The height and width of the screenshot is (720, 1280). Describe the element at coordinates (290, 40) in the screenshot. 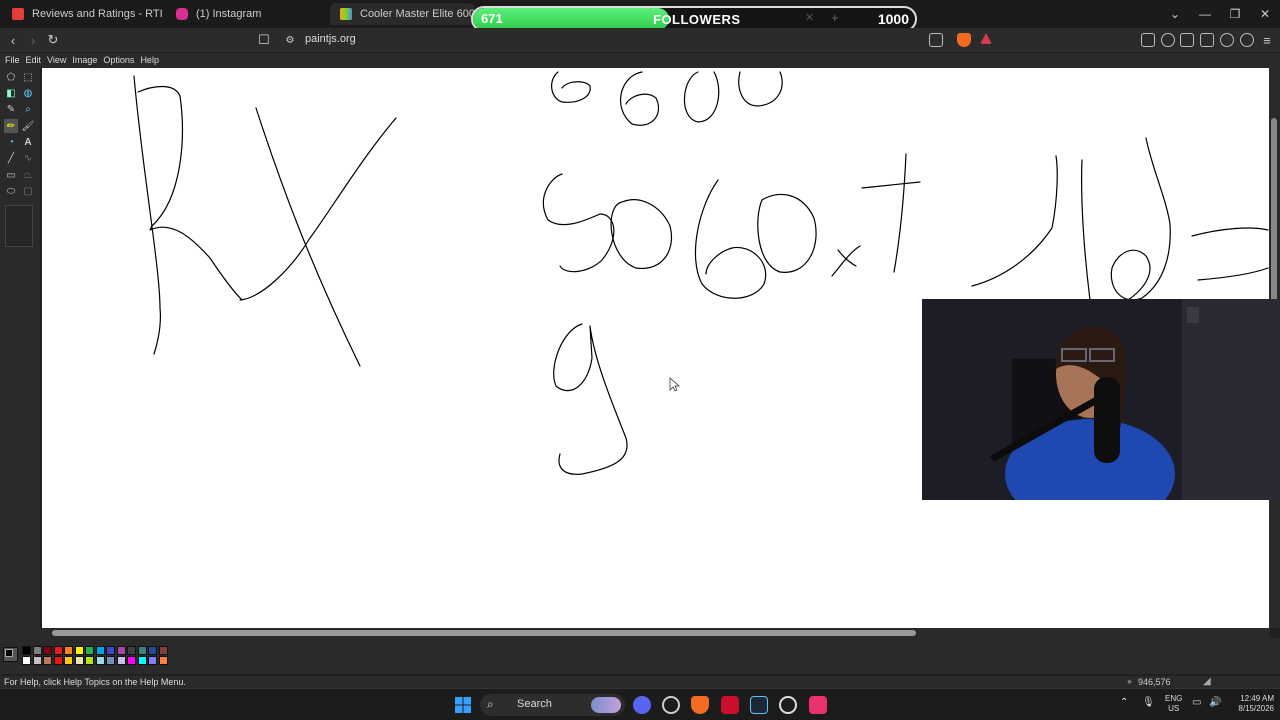

I see `site-info-icon: ⚙` at that location.